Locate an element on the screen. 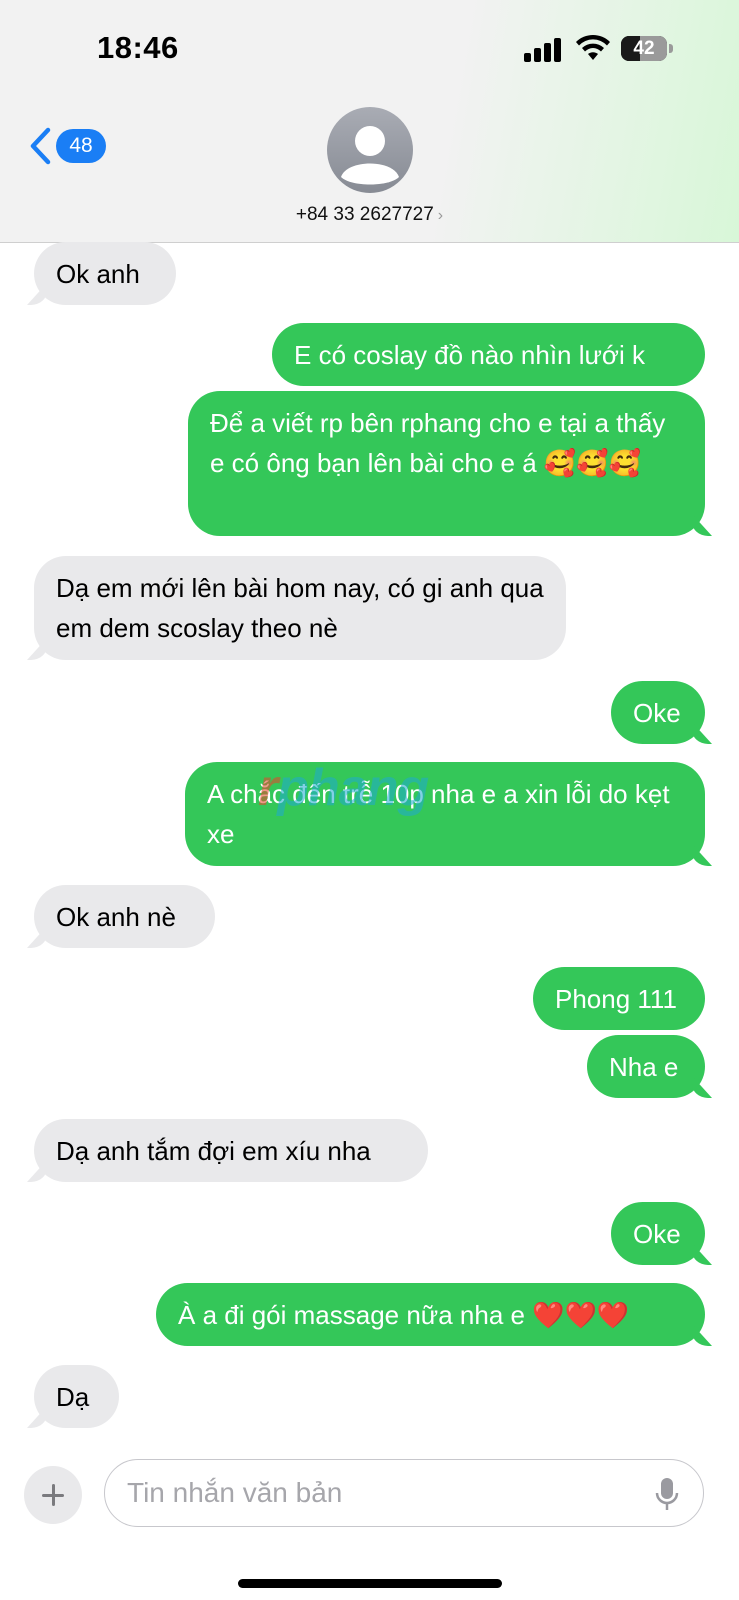  chevron-right-icon: › is located at coordinates (440, 215).